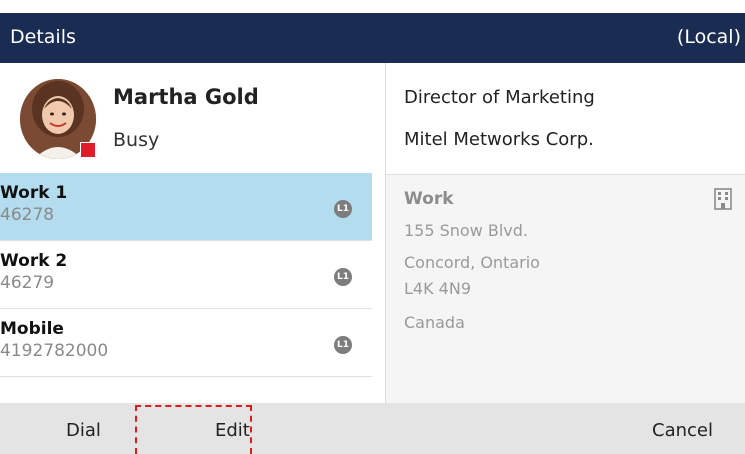 Image resolution: width=745 pixels, height=454 pixels. I want to click on job-title: Director of Marketing, so click(499, 97).